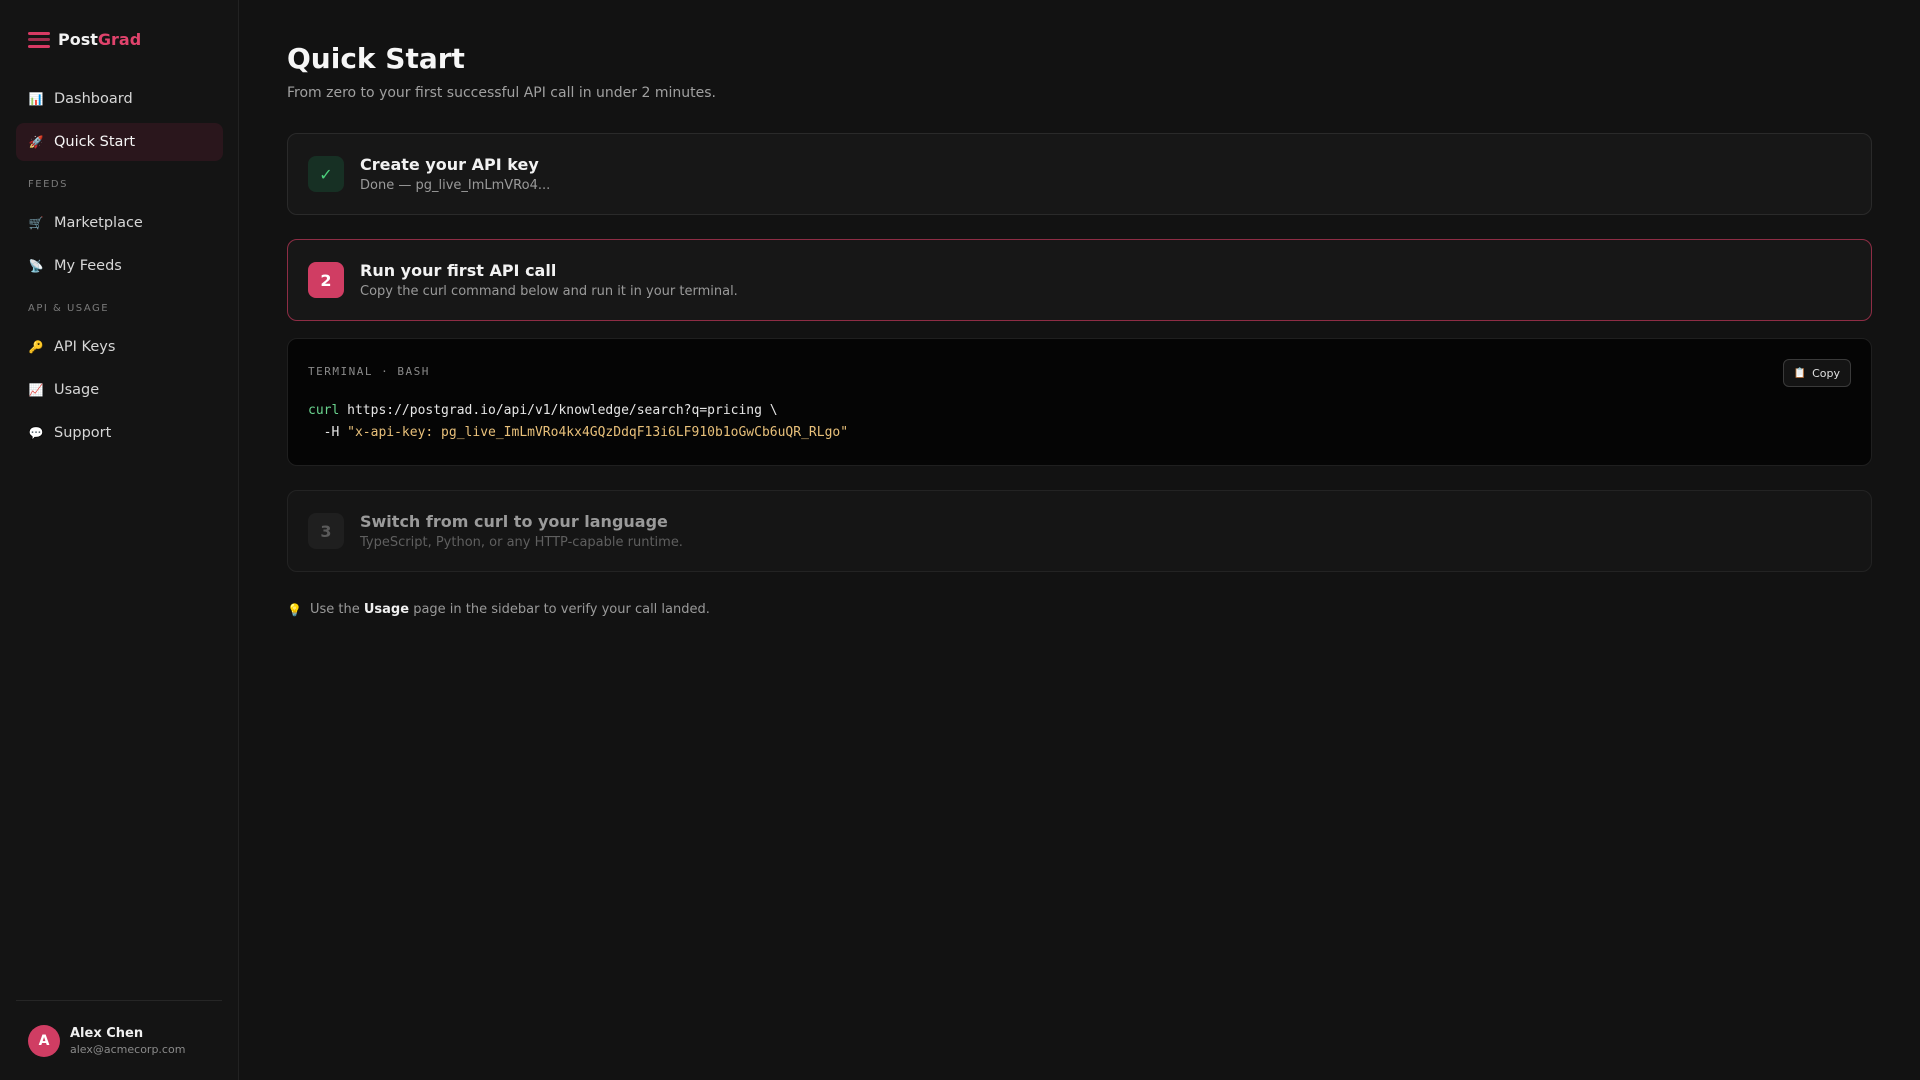  What do you see at coordinates (376, 58) in the screenshot?
I see `page-title: Quick Start` at bounding box center [376, 58].